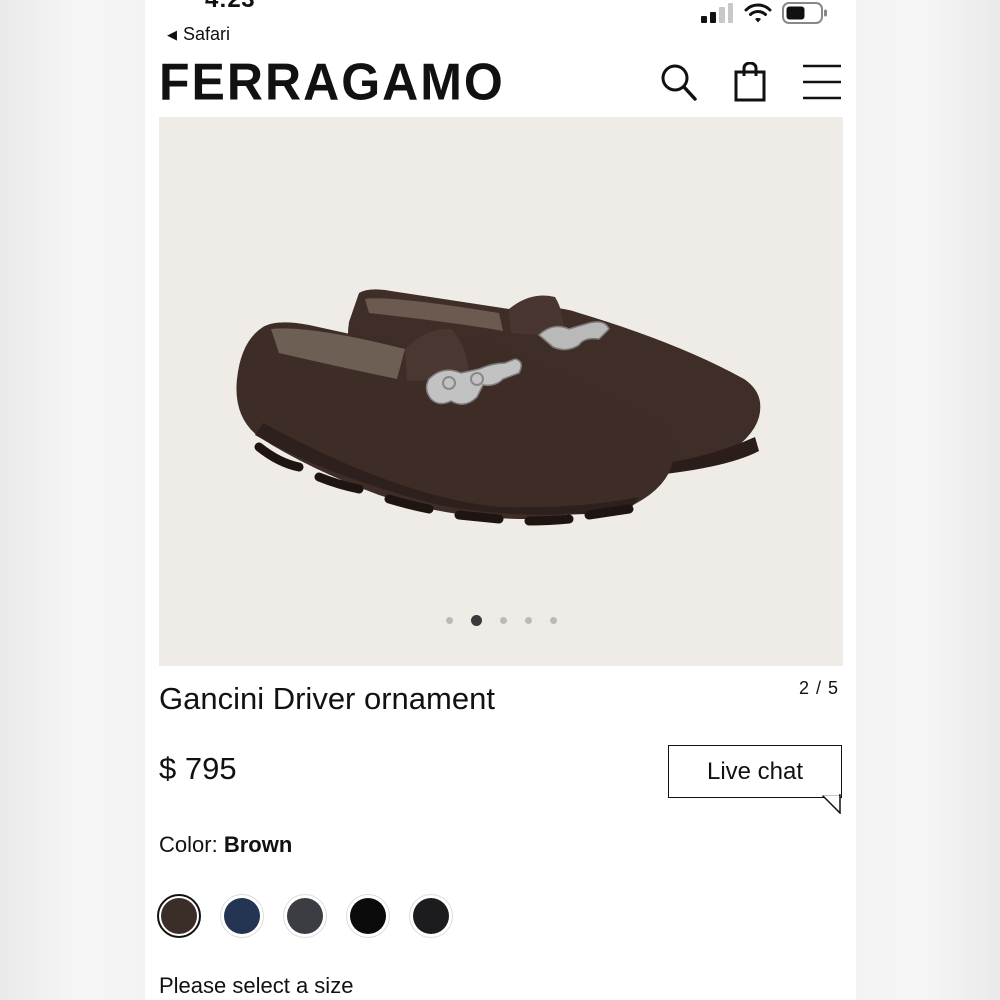  I want to click on color-selection-label: Color: Brown, so click(225, 845).